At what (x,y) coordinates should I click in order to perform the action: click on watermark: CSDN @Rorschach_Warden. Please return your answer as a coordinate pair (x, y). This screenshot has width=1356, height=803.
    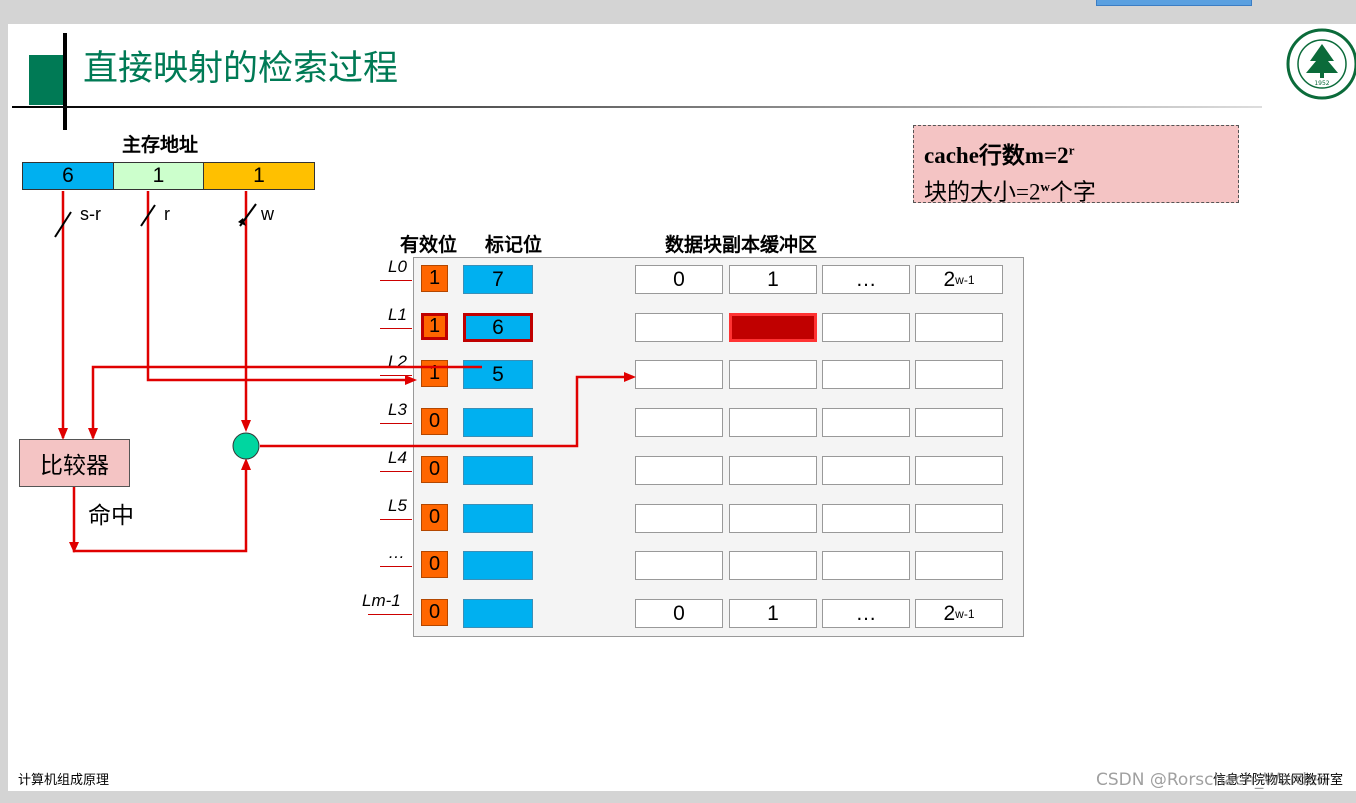
    Looking at the image, I should click on (1212, 780).